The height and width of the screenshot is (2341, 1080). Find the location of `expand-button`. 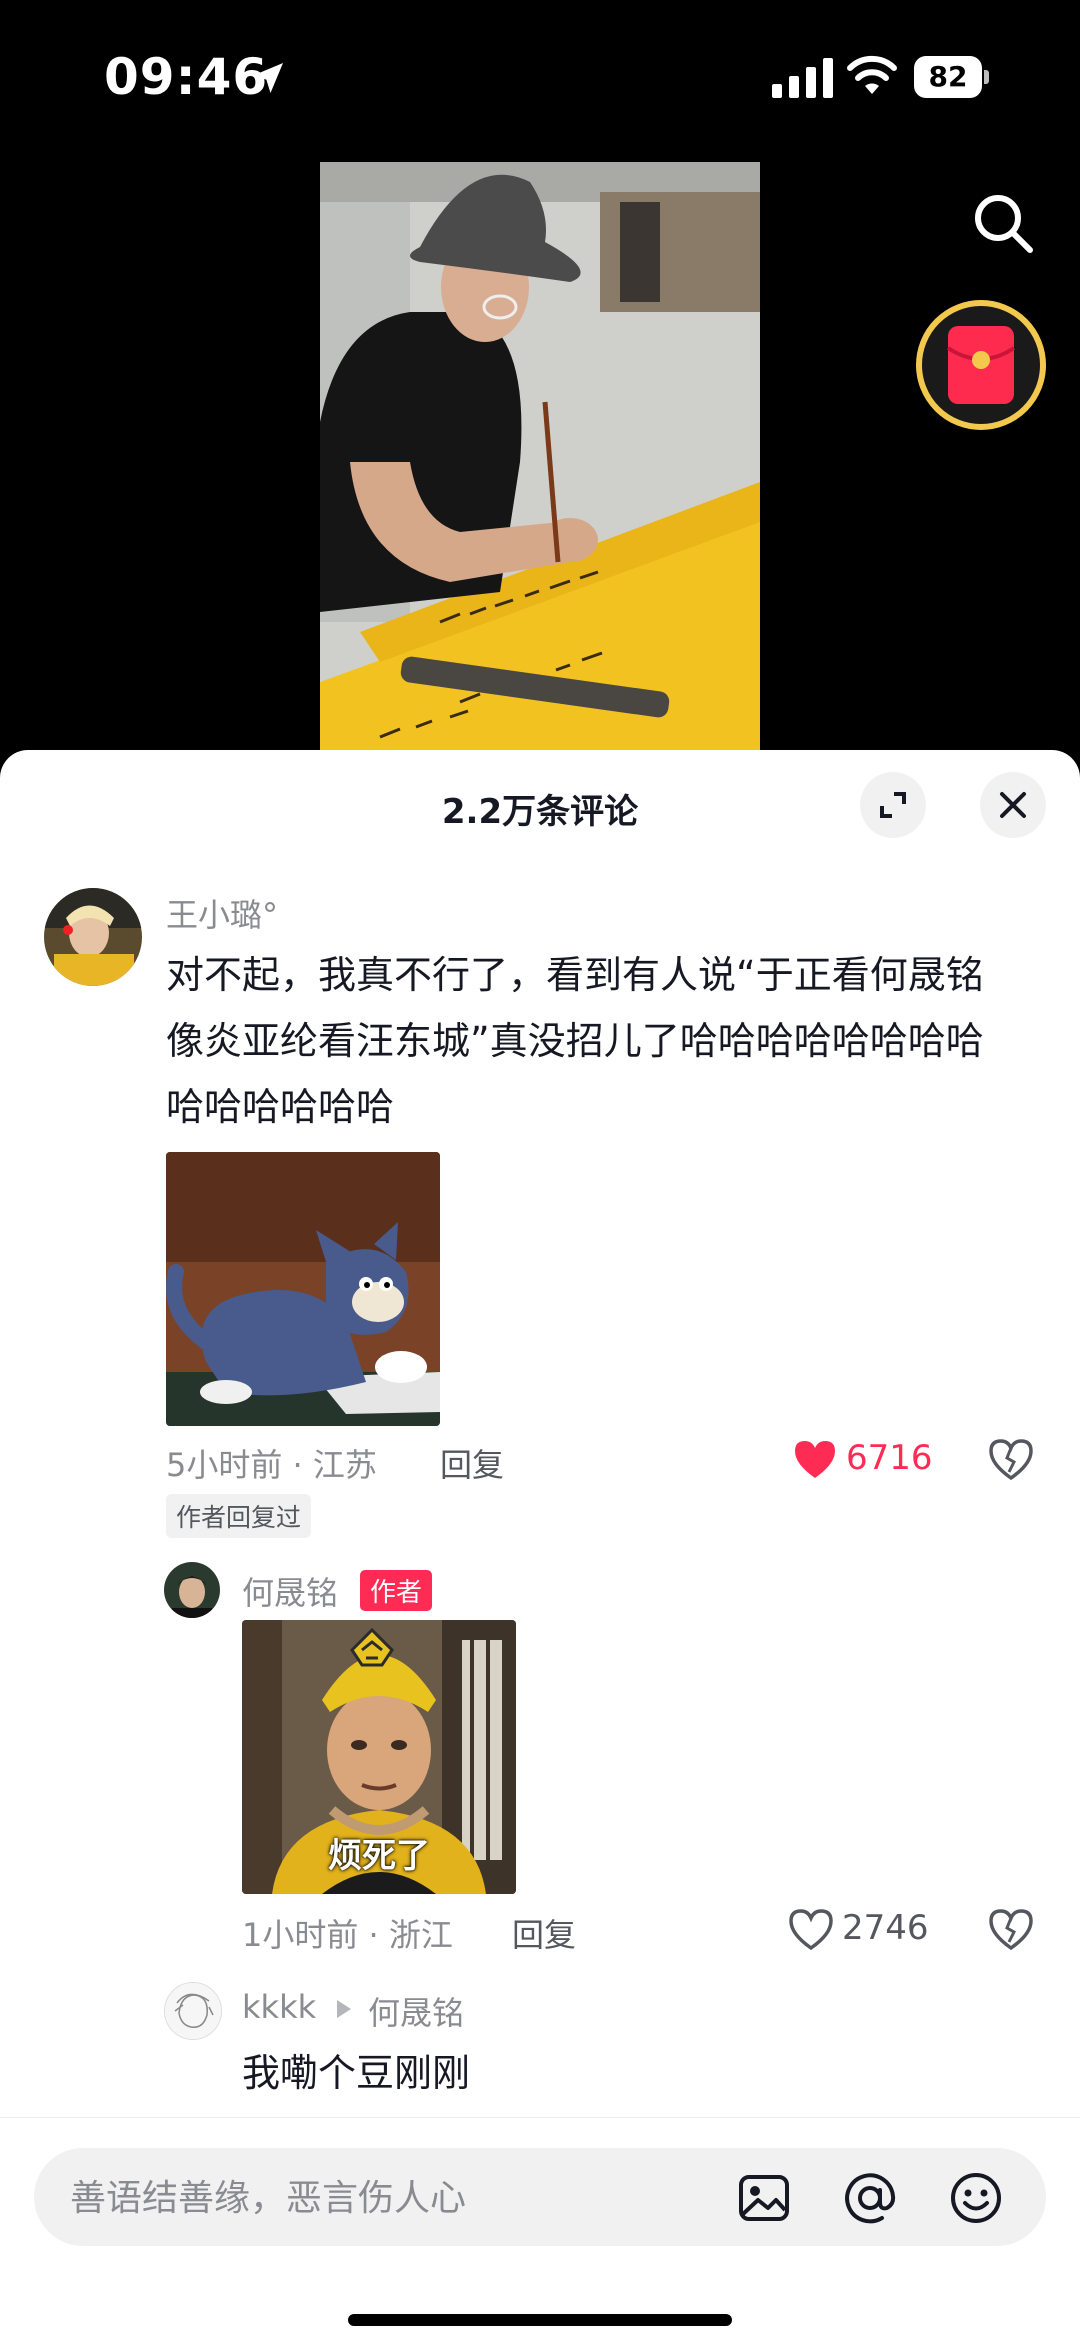

expand-button is located at coordinates (893, 805).